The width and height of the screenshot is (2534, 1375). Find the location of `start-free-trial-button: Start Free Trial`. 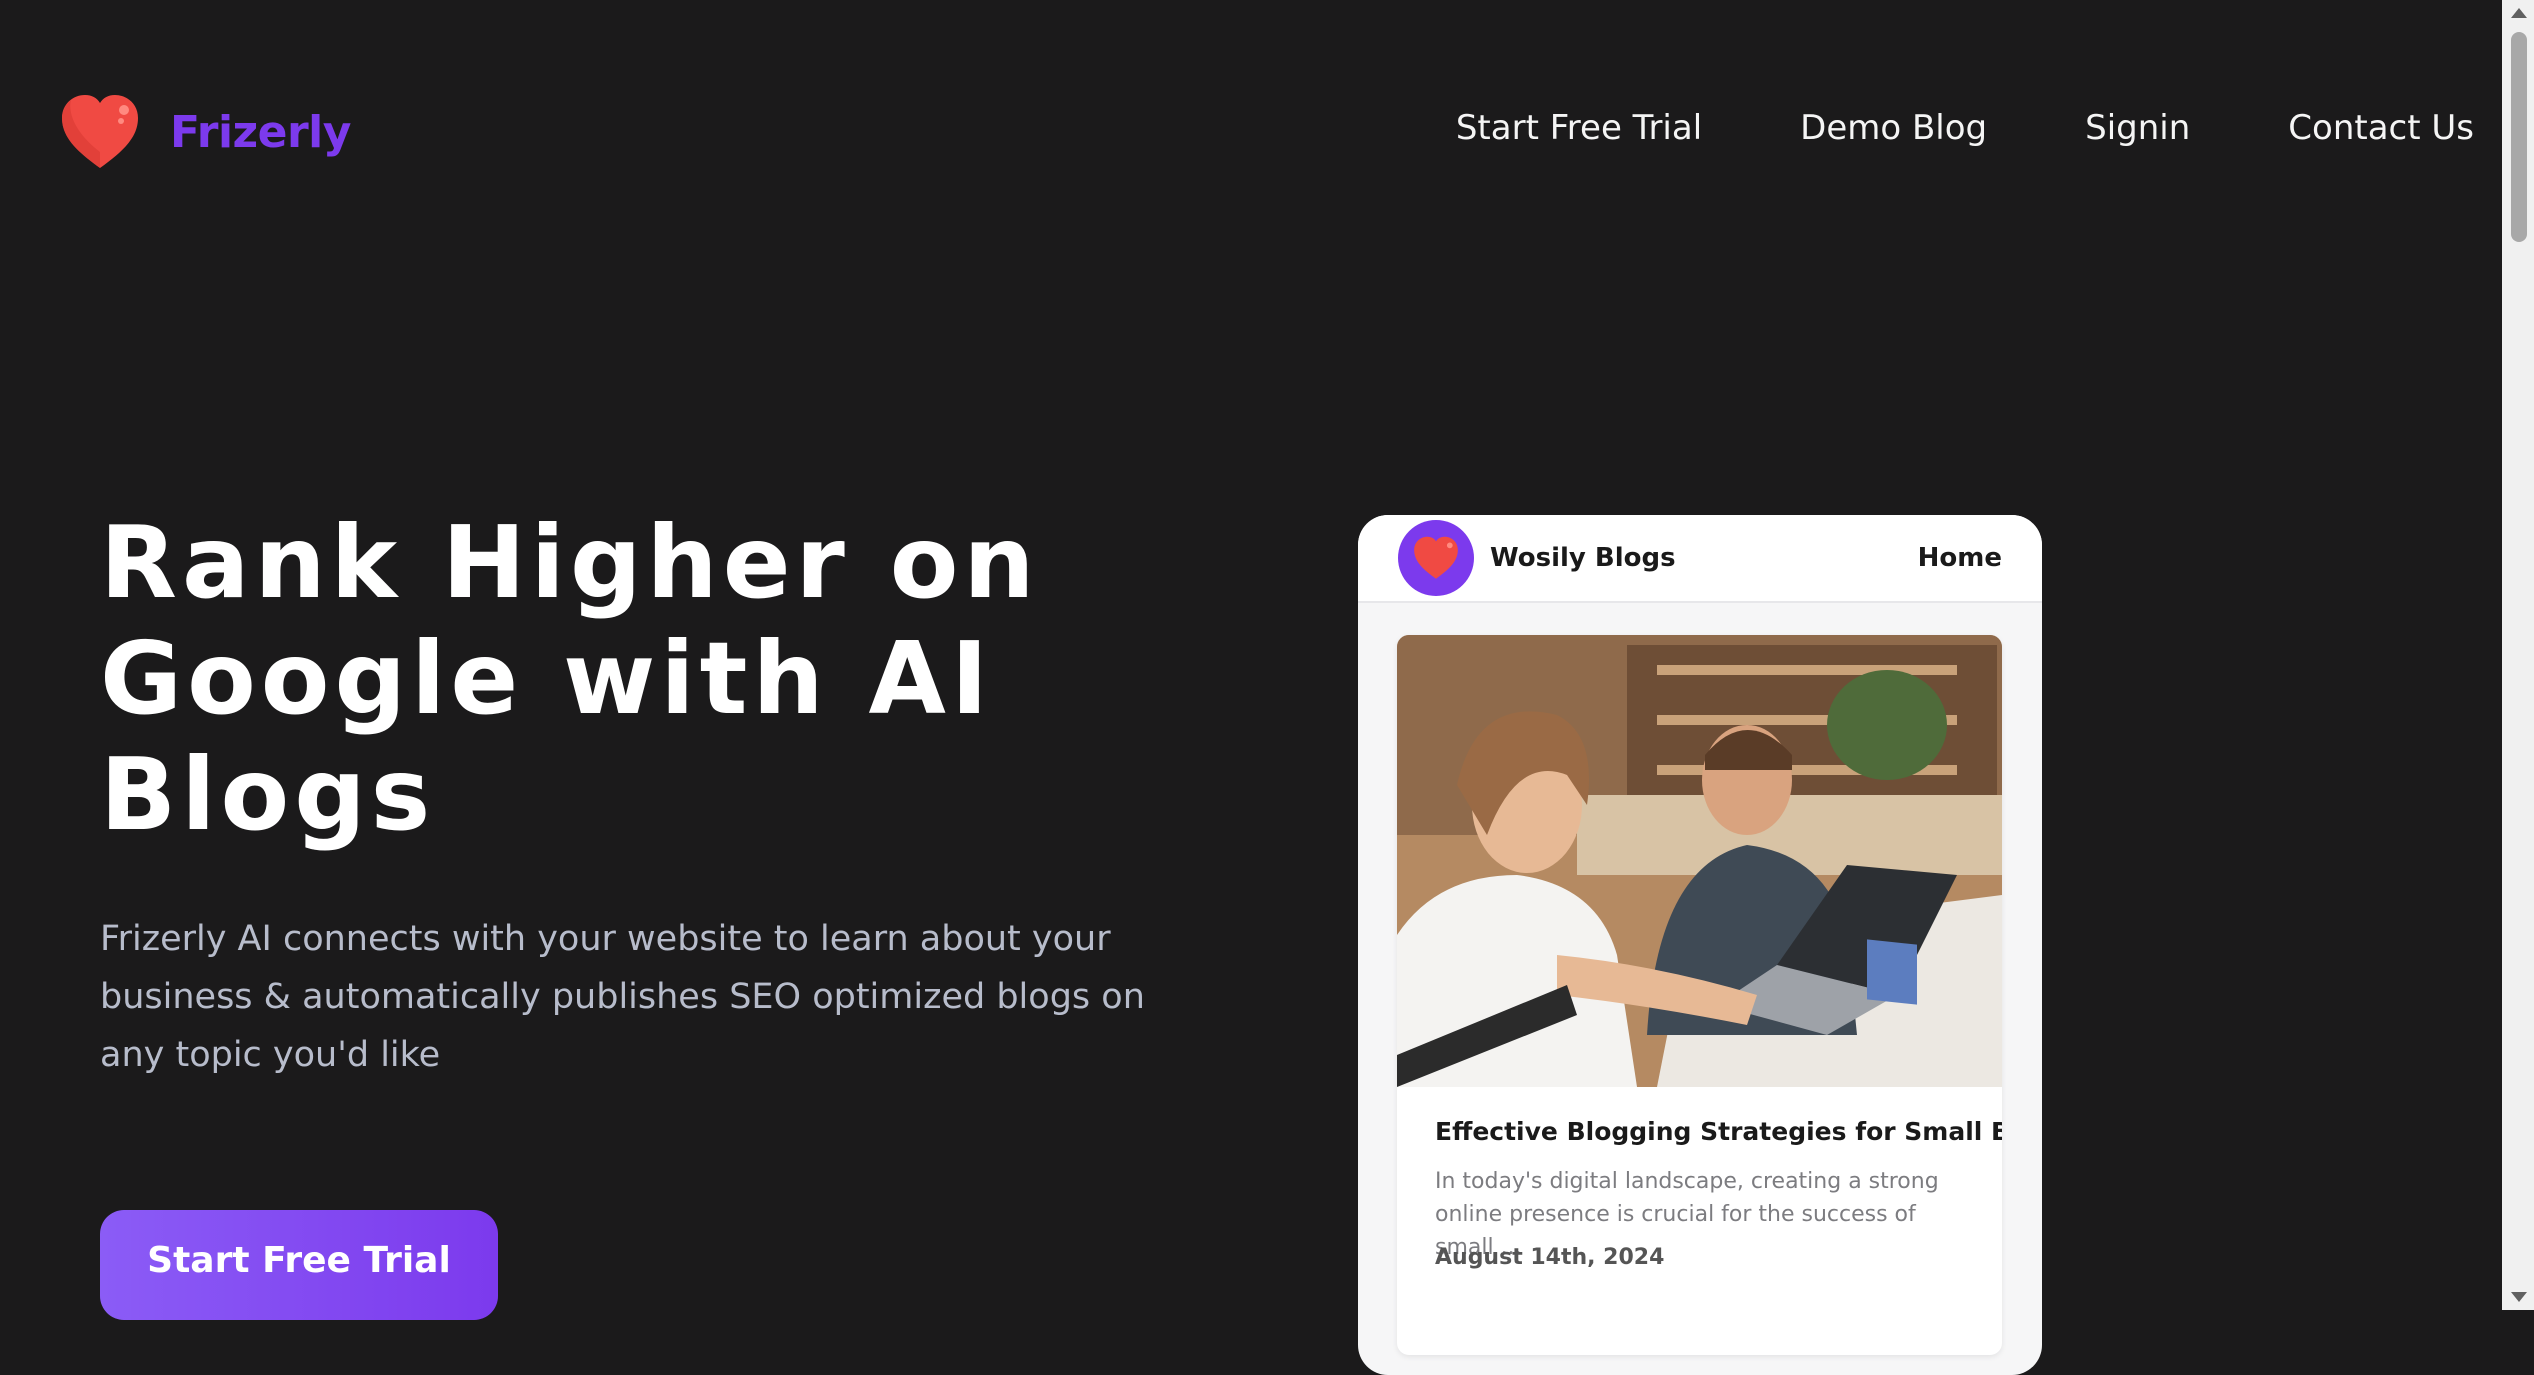

start-free-trial-button: Start Free Trial is located at coordinates (299, 1265).